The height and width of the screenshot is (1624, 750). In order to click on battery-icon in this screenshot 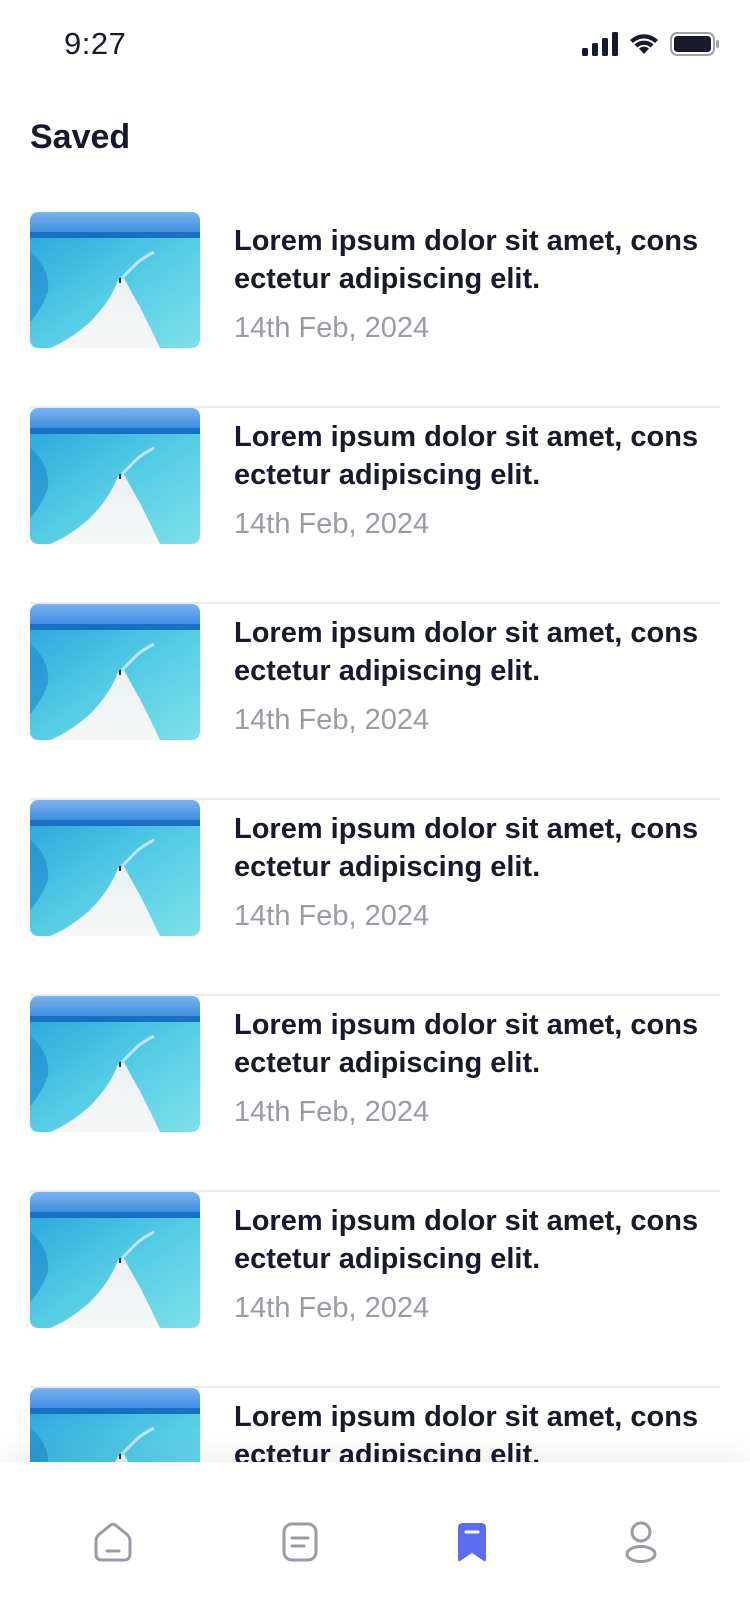, I will do `click(695, 46)`.